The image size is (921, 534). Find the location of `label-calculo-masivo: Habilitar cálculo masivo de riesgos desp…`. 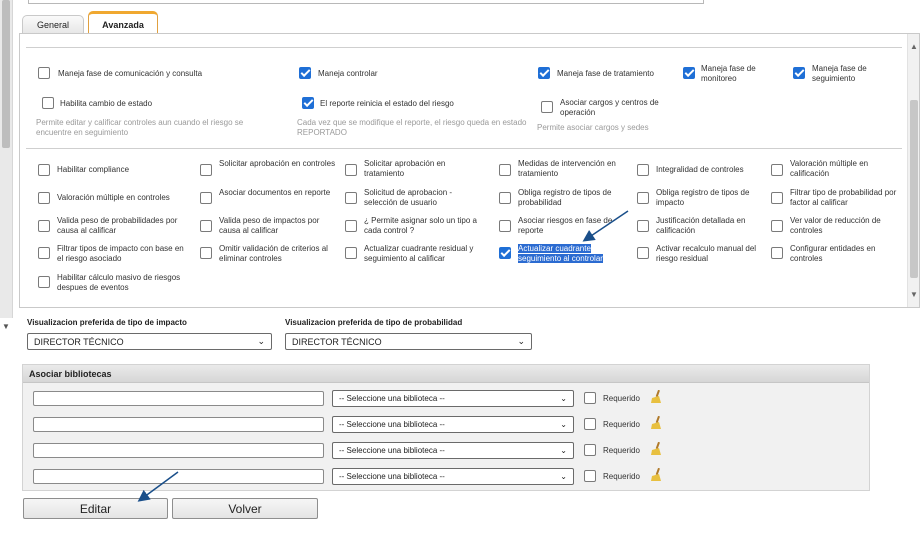

label-calculo-masivo: Habilitar cálculo masivo de riesgos desp… is located at coordinates (119, 282).